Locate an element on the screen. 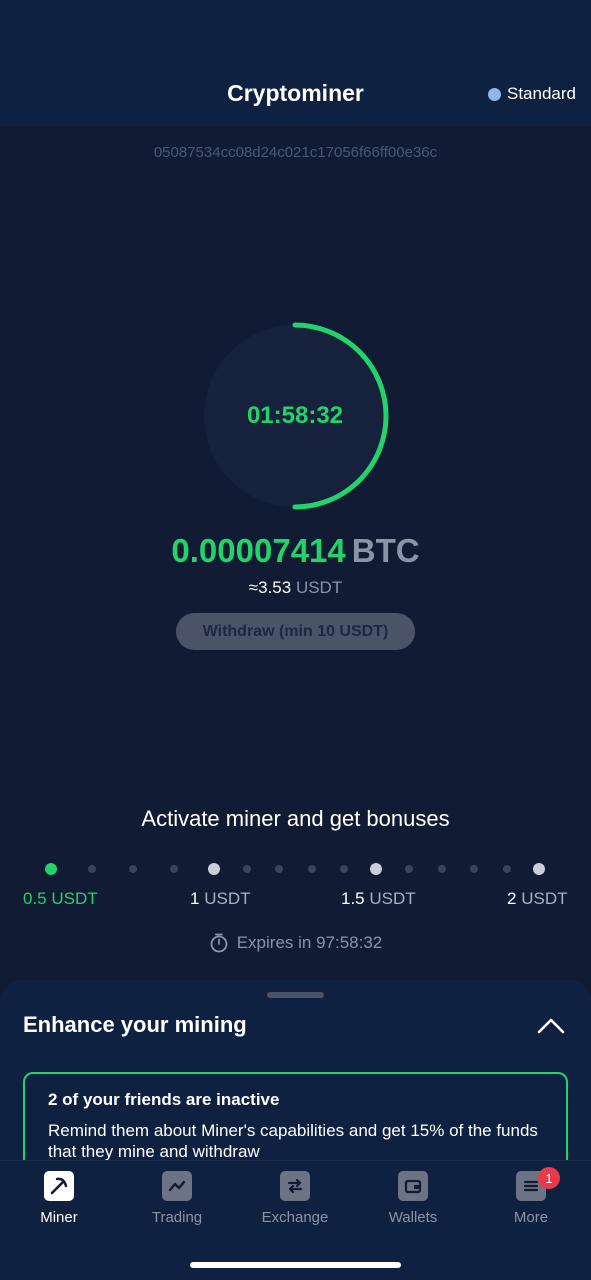 This screenshot has height=1280, width=591. nav-item-trading: Trading is located at coordinates (177, 1201).